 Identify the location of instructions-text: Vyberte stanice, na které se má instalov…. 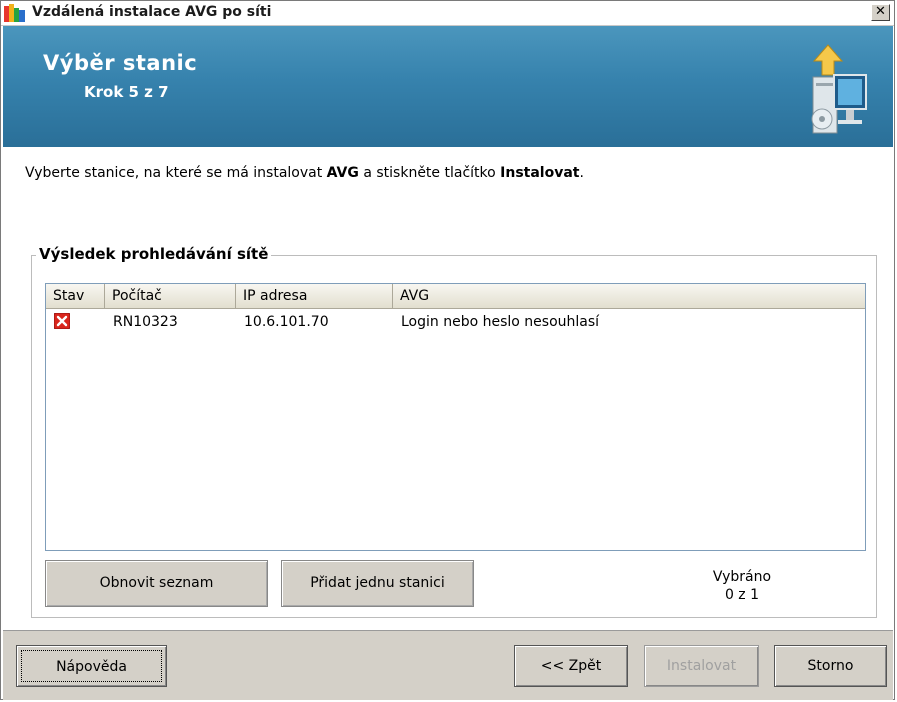
(304, 173).